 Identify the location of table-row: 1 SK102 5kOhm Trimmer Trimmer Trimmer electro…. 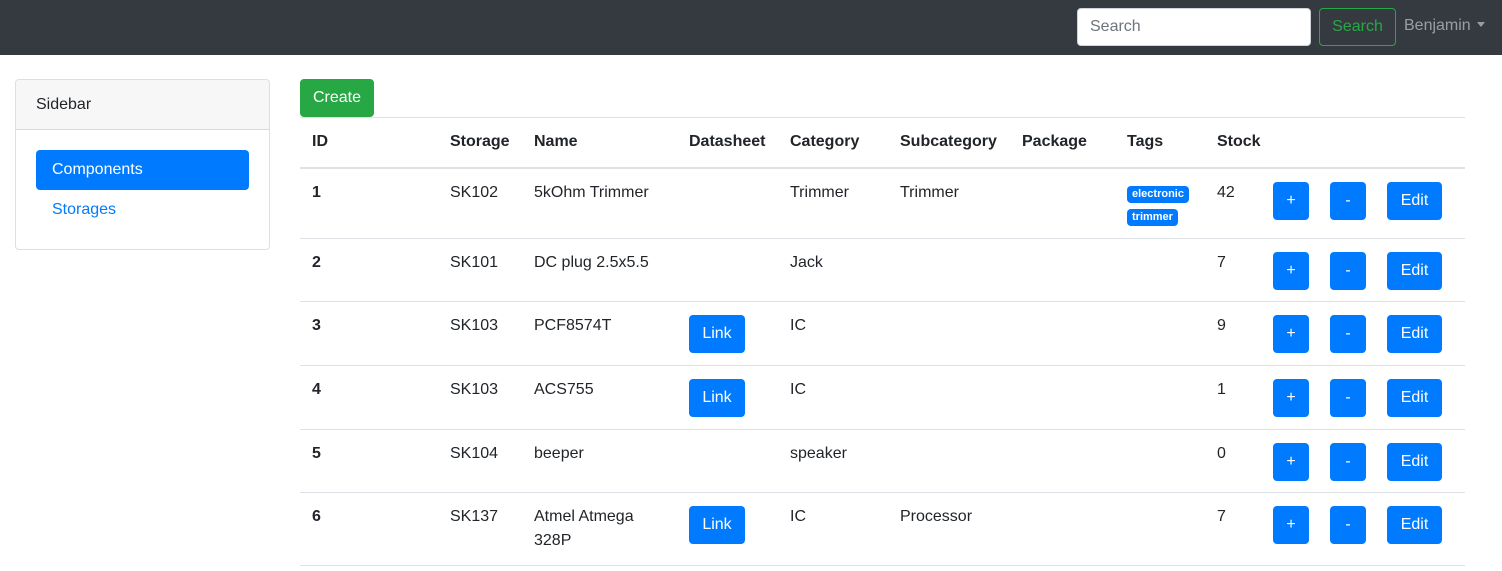
(882, 203).